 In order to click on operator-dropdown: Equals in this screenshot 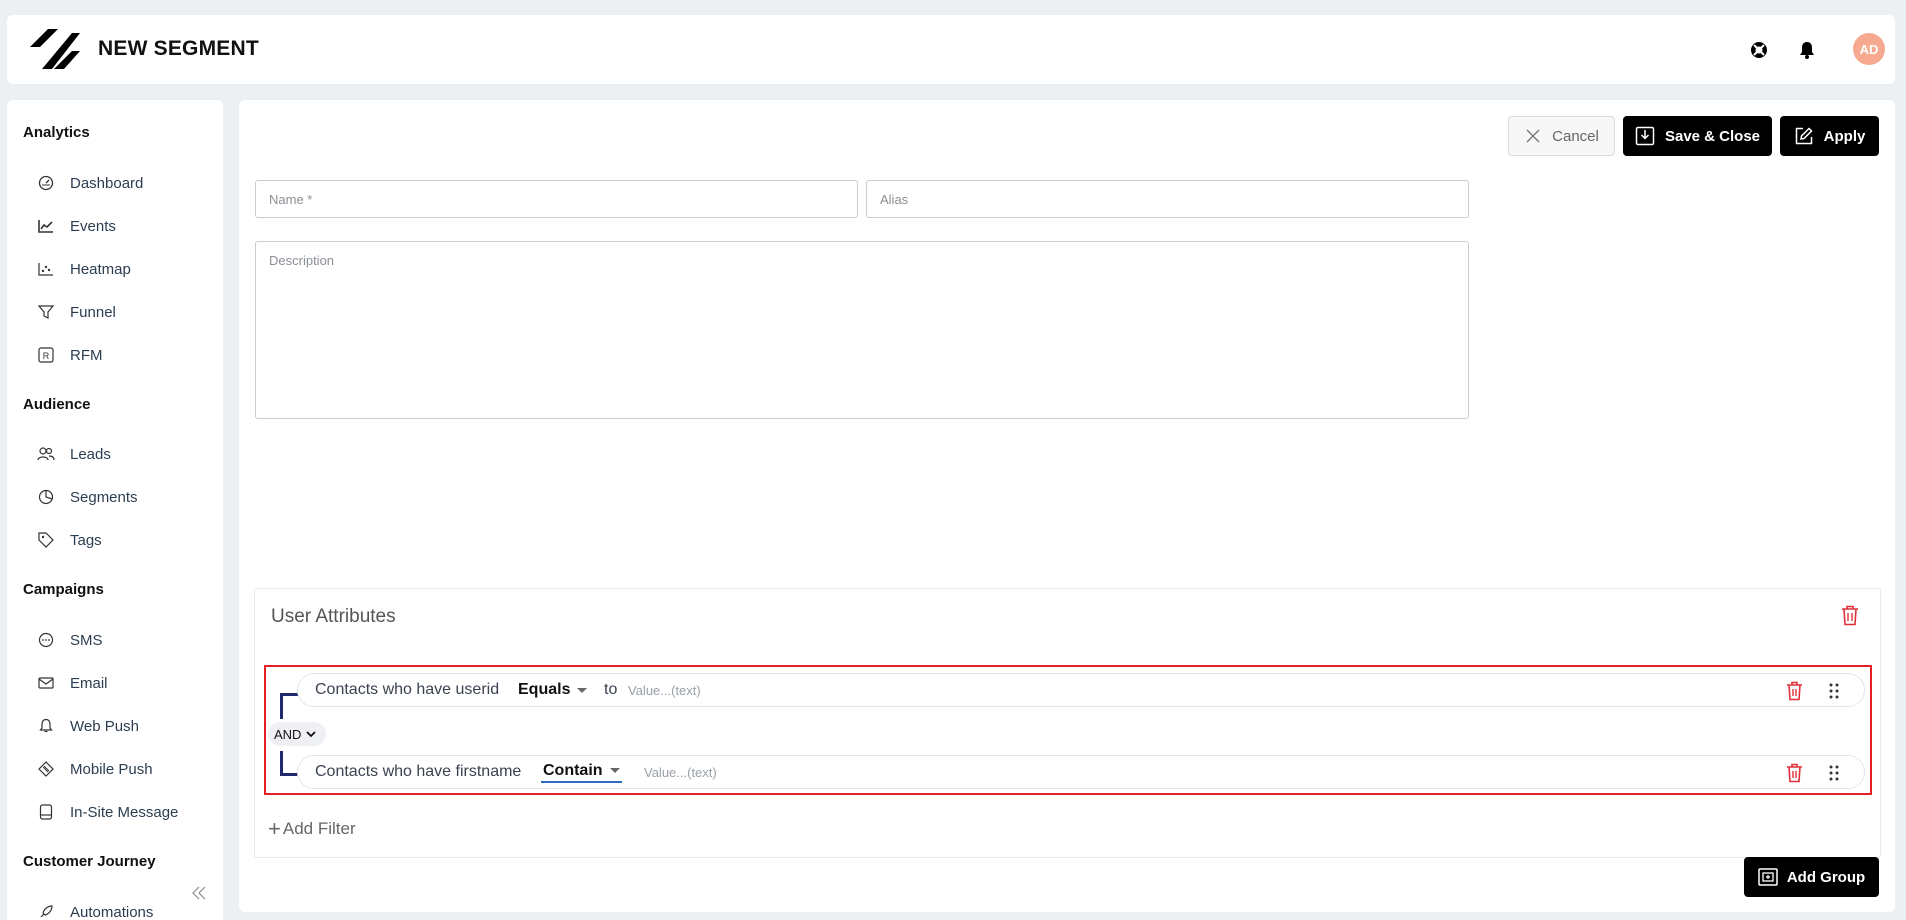, I will do `click(553, 690)`.